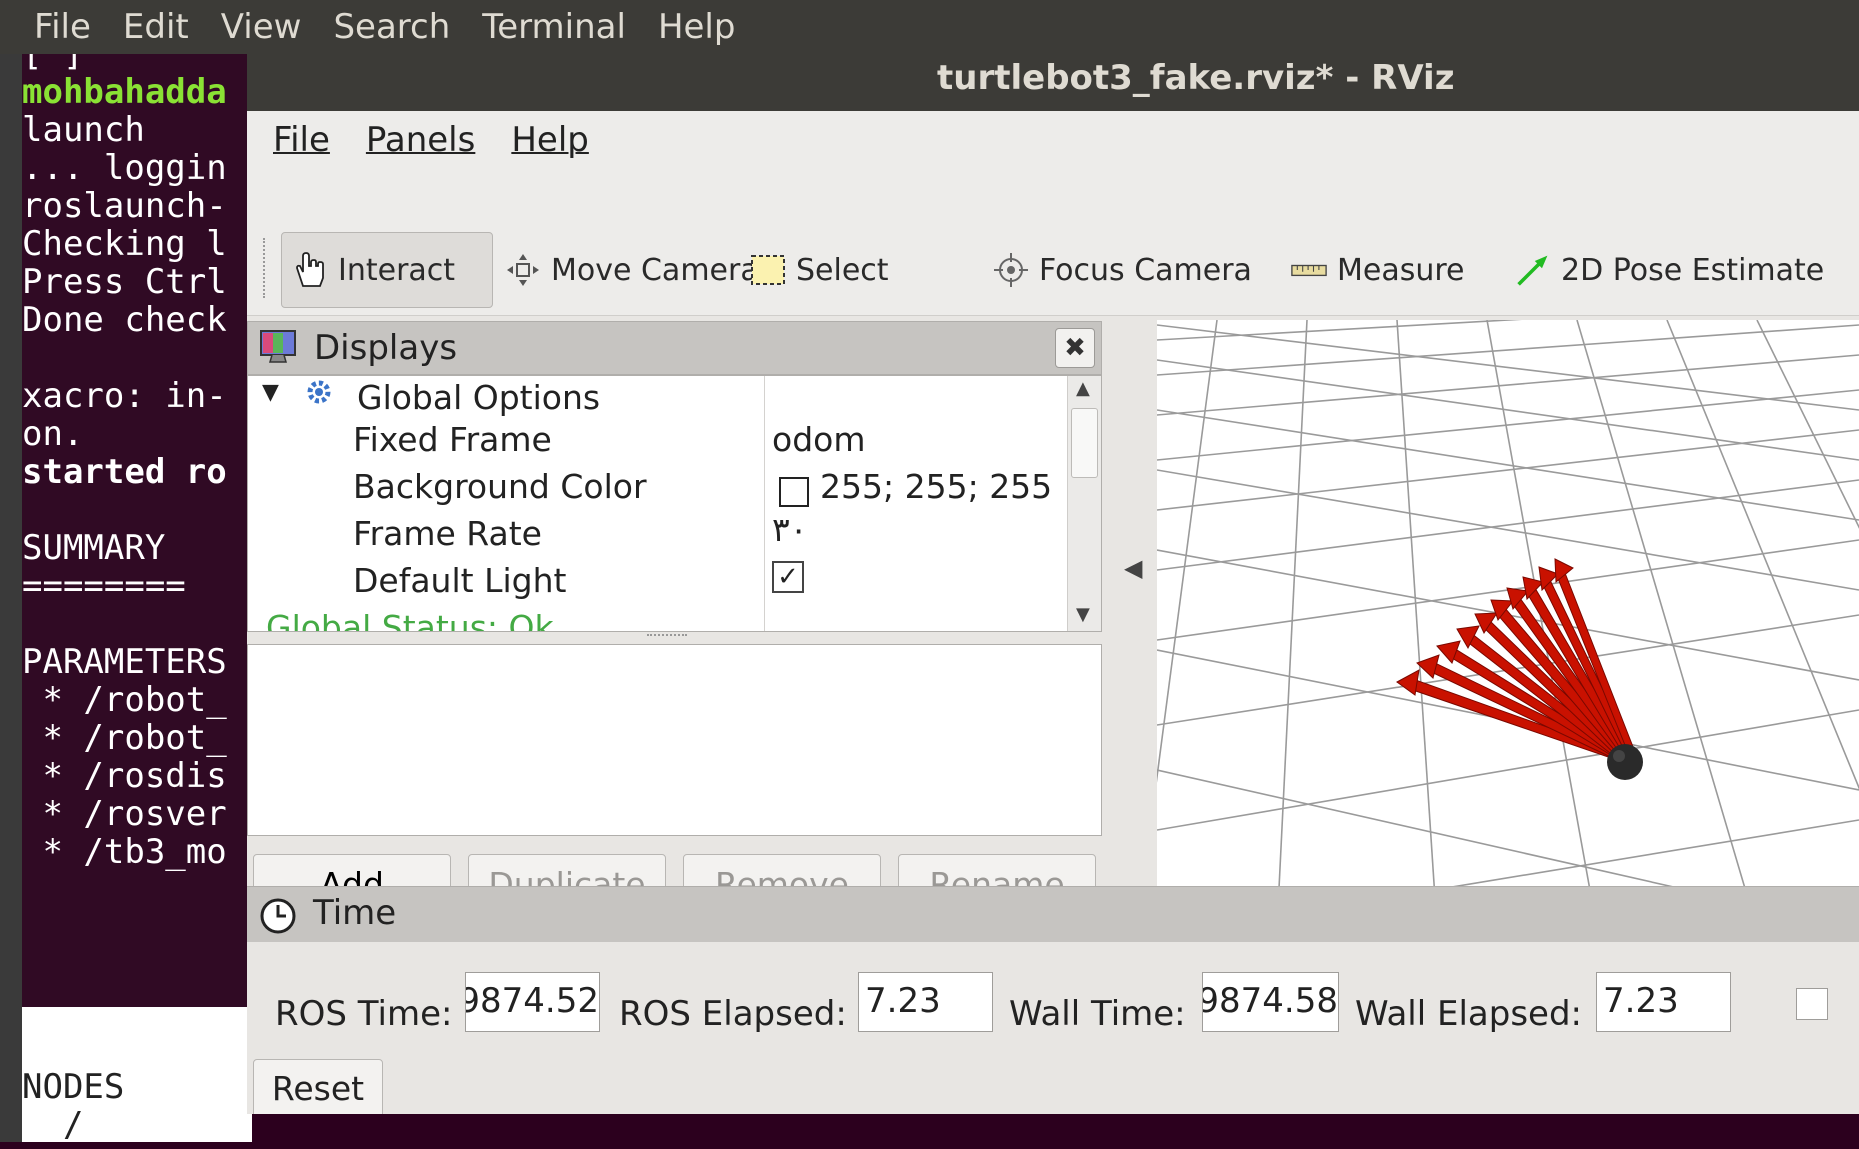 The image size is (1859, 1149). Describe the element at coordinates (83, 130) in the screenshot. I see `terminal-line: launch` at that location.